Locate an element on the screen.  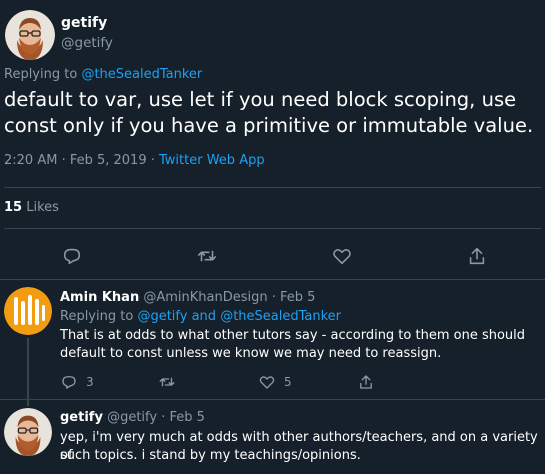
retweet-action is located at coordinates (167, 382).